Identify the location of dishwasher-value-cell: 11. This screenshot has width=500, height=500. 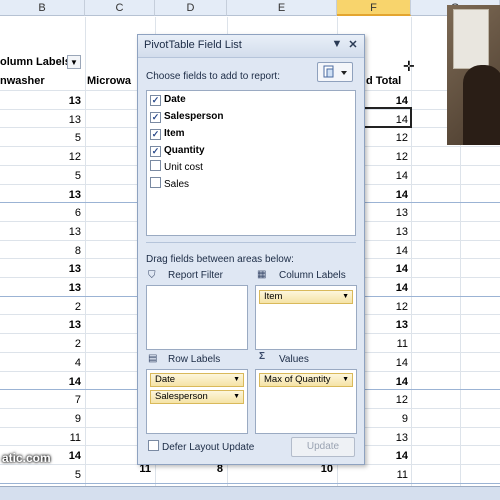
(40, 438).